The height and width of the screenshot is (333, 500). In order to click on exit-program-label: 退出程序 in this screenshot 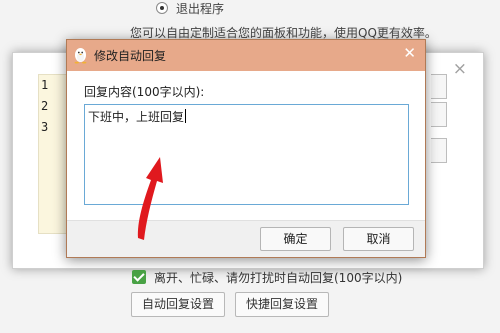, I will do `click(200, 8)`.